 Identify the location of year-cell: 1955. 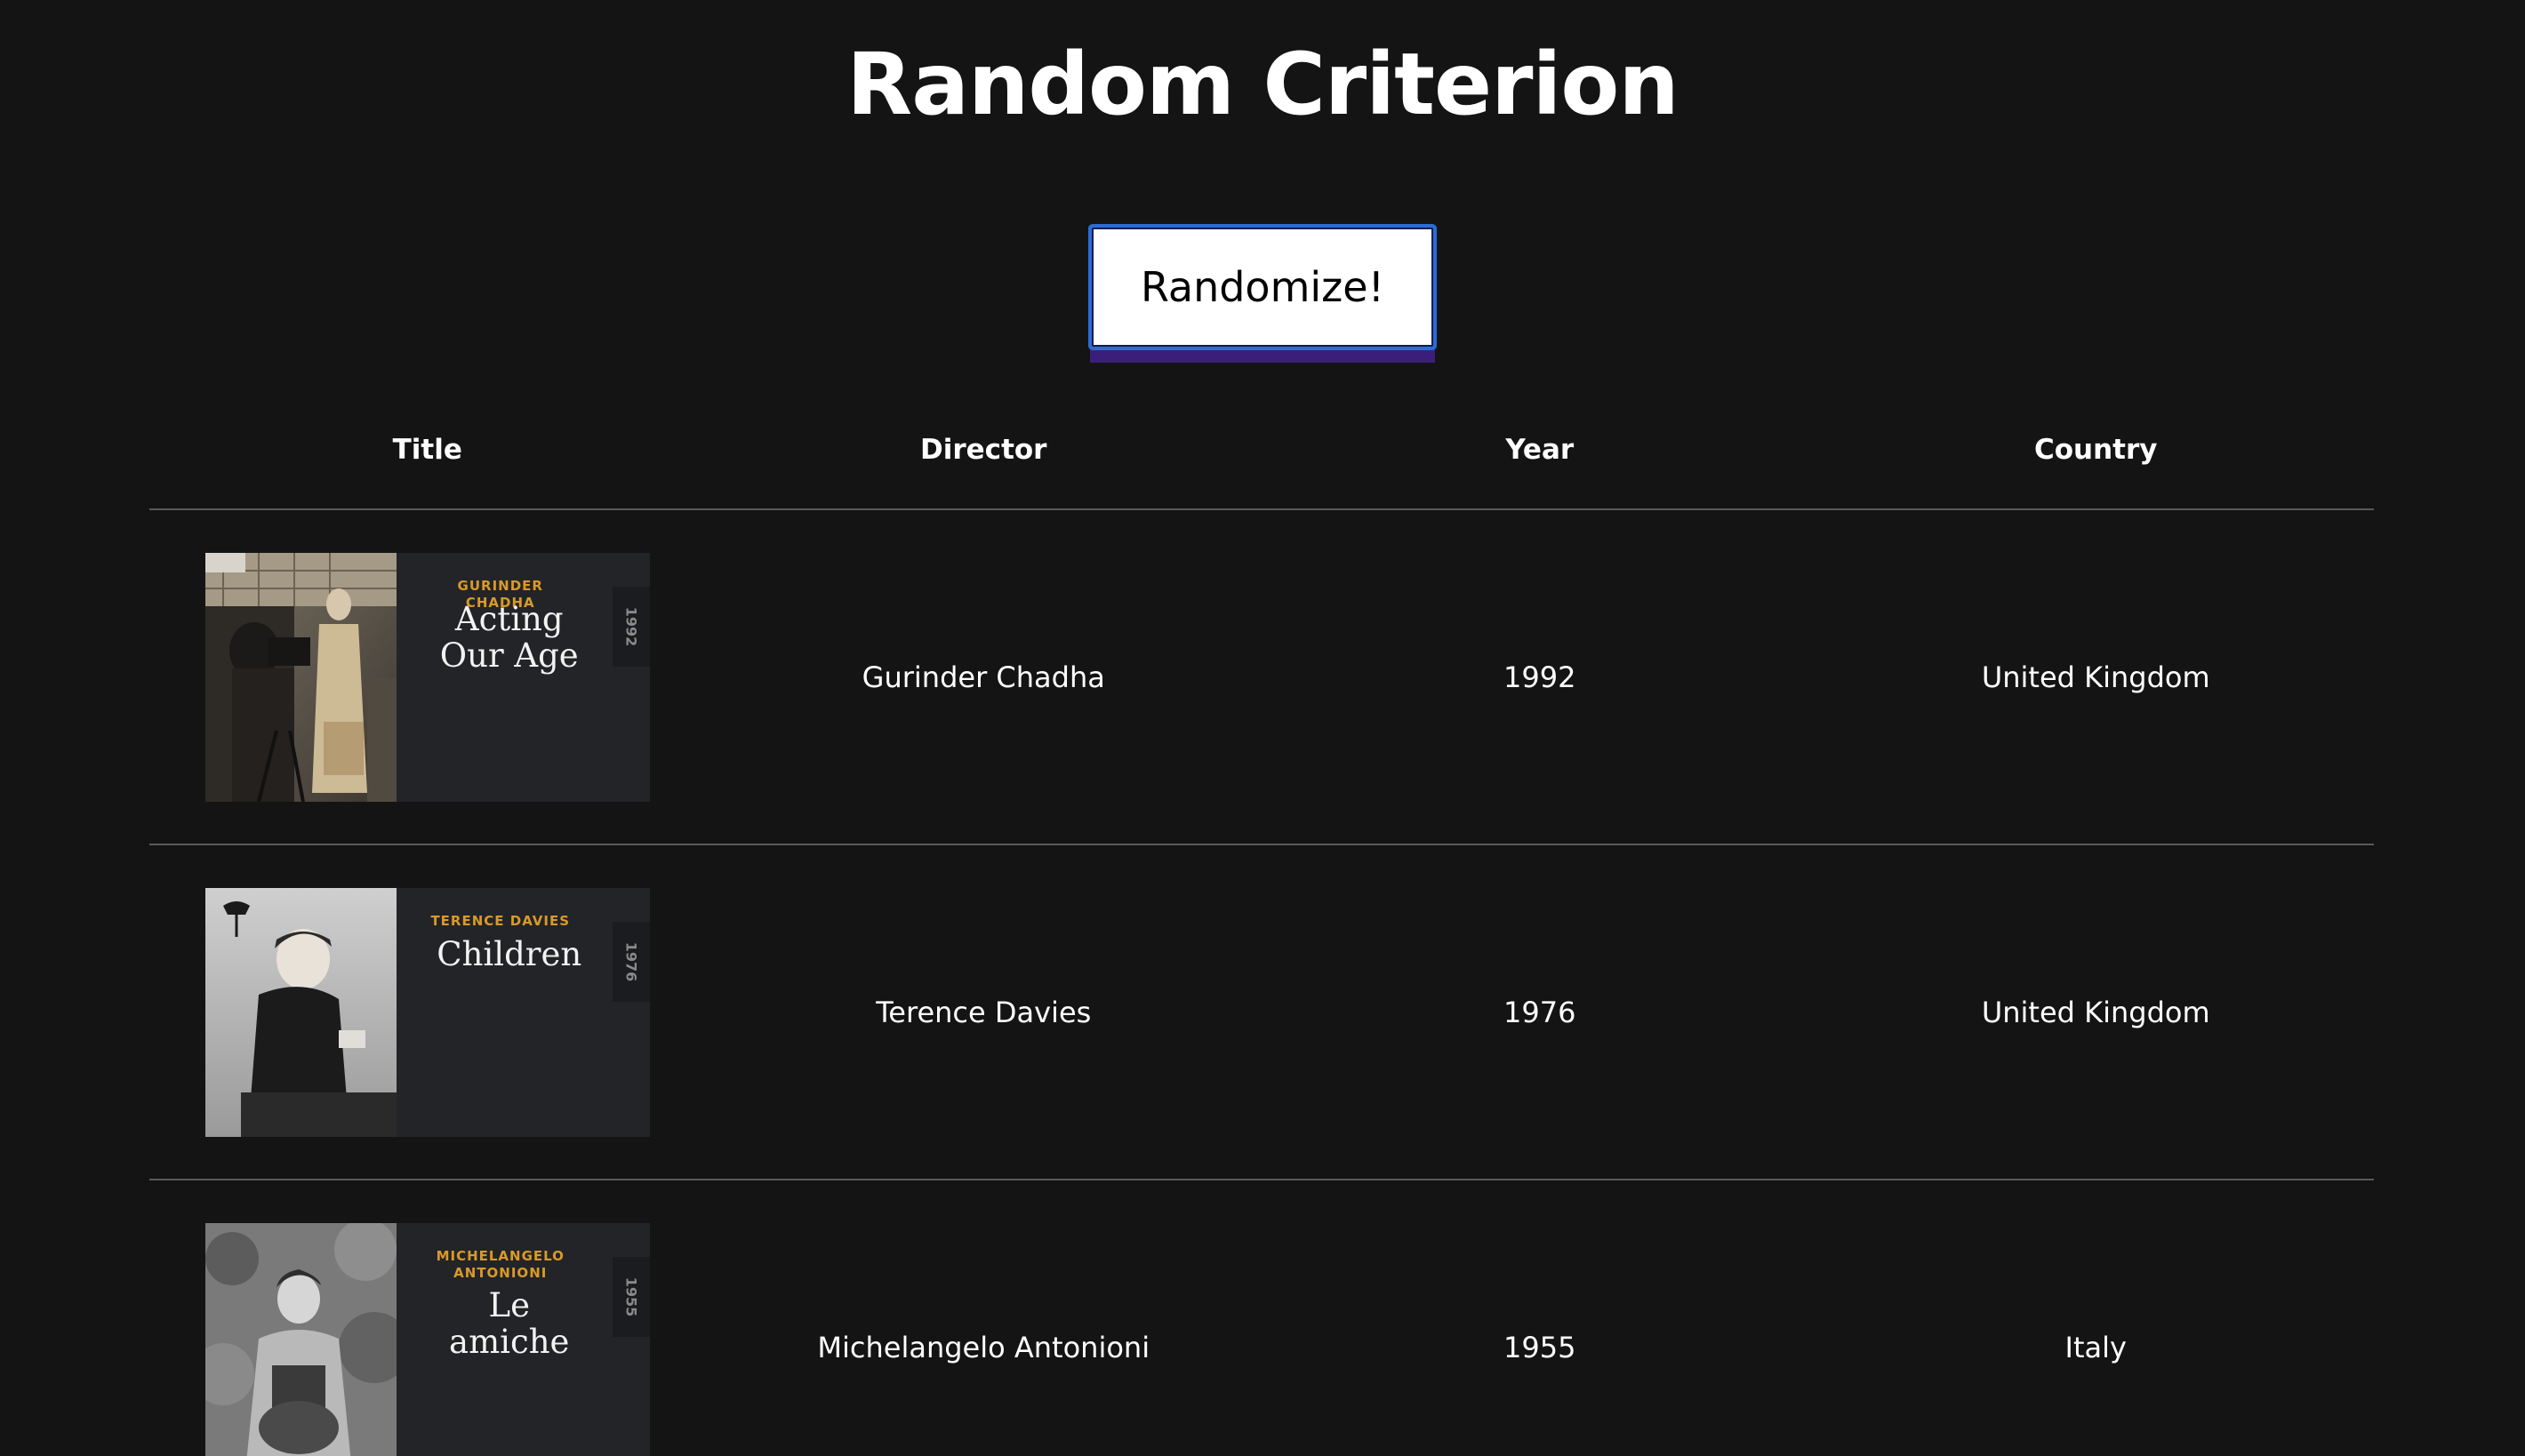
(1540, 1347).